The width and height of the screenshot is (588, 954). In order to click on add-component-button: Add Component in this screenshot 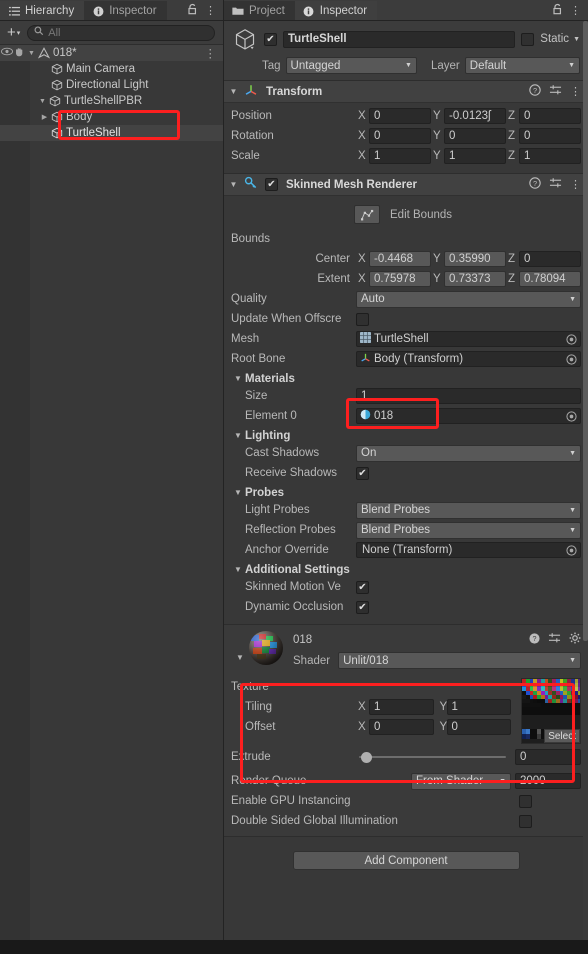, I will do `click(406, 860)`.